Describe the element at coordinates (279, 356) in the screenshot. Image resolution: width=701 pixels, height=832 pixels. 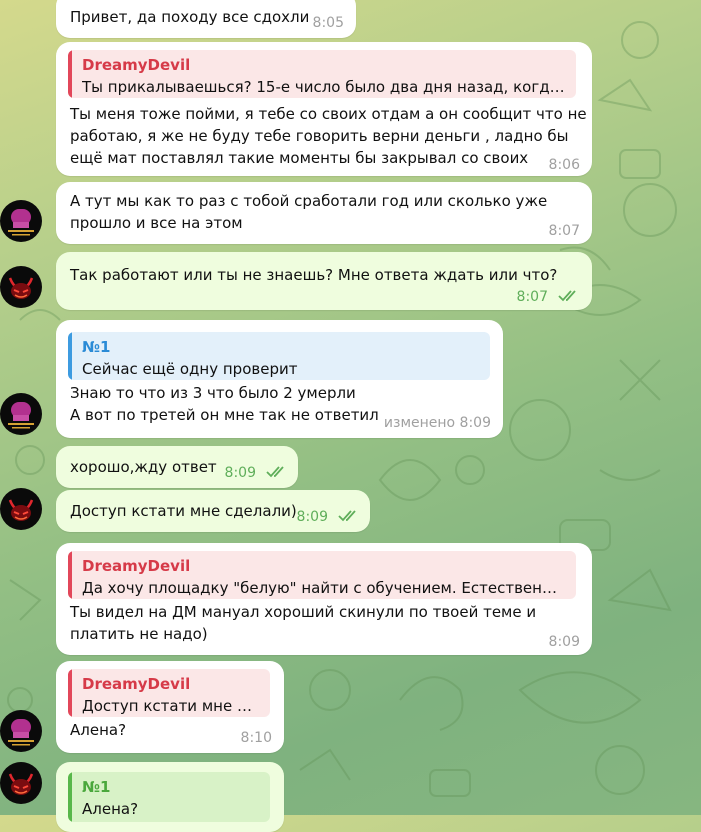
I see `reply-quote: №1 Сейчас ещё одну проверит` at that location.